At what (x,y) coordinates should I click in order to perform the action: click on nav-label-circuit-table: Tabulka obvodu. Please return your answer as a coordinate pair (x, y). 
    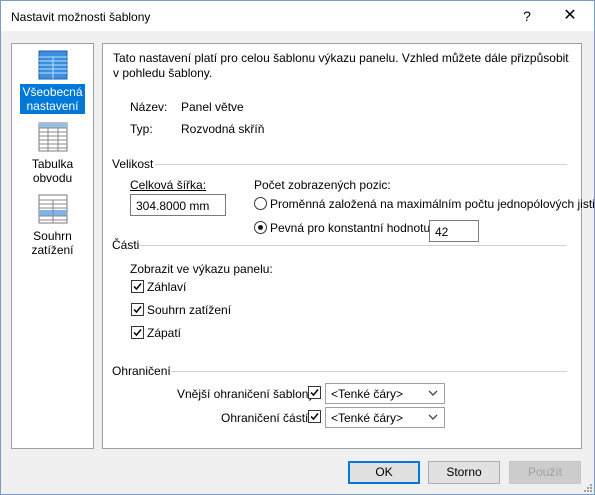
    Looking at the image, I should click on (52, 171).